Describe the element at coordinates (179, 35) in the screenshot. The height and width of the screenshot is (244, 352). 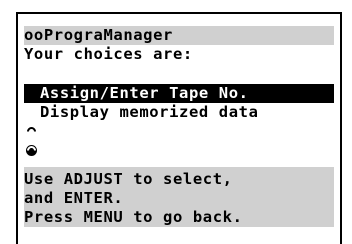
I see `screen-title: ooPrograManager` at that location.